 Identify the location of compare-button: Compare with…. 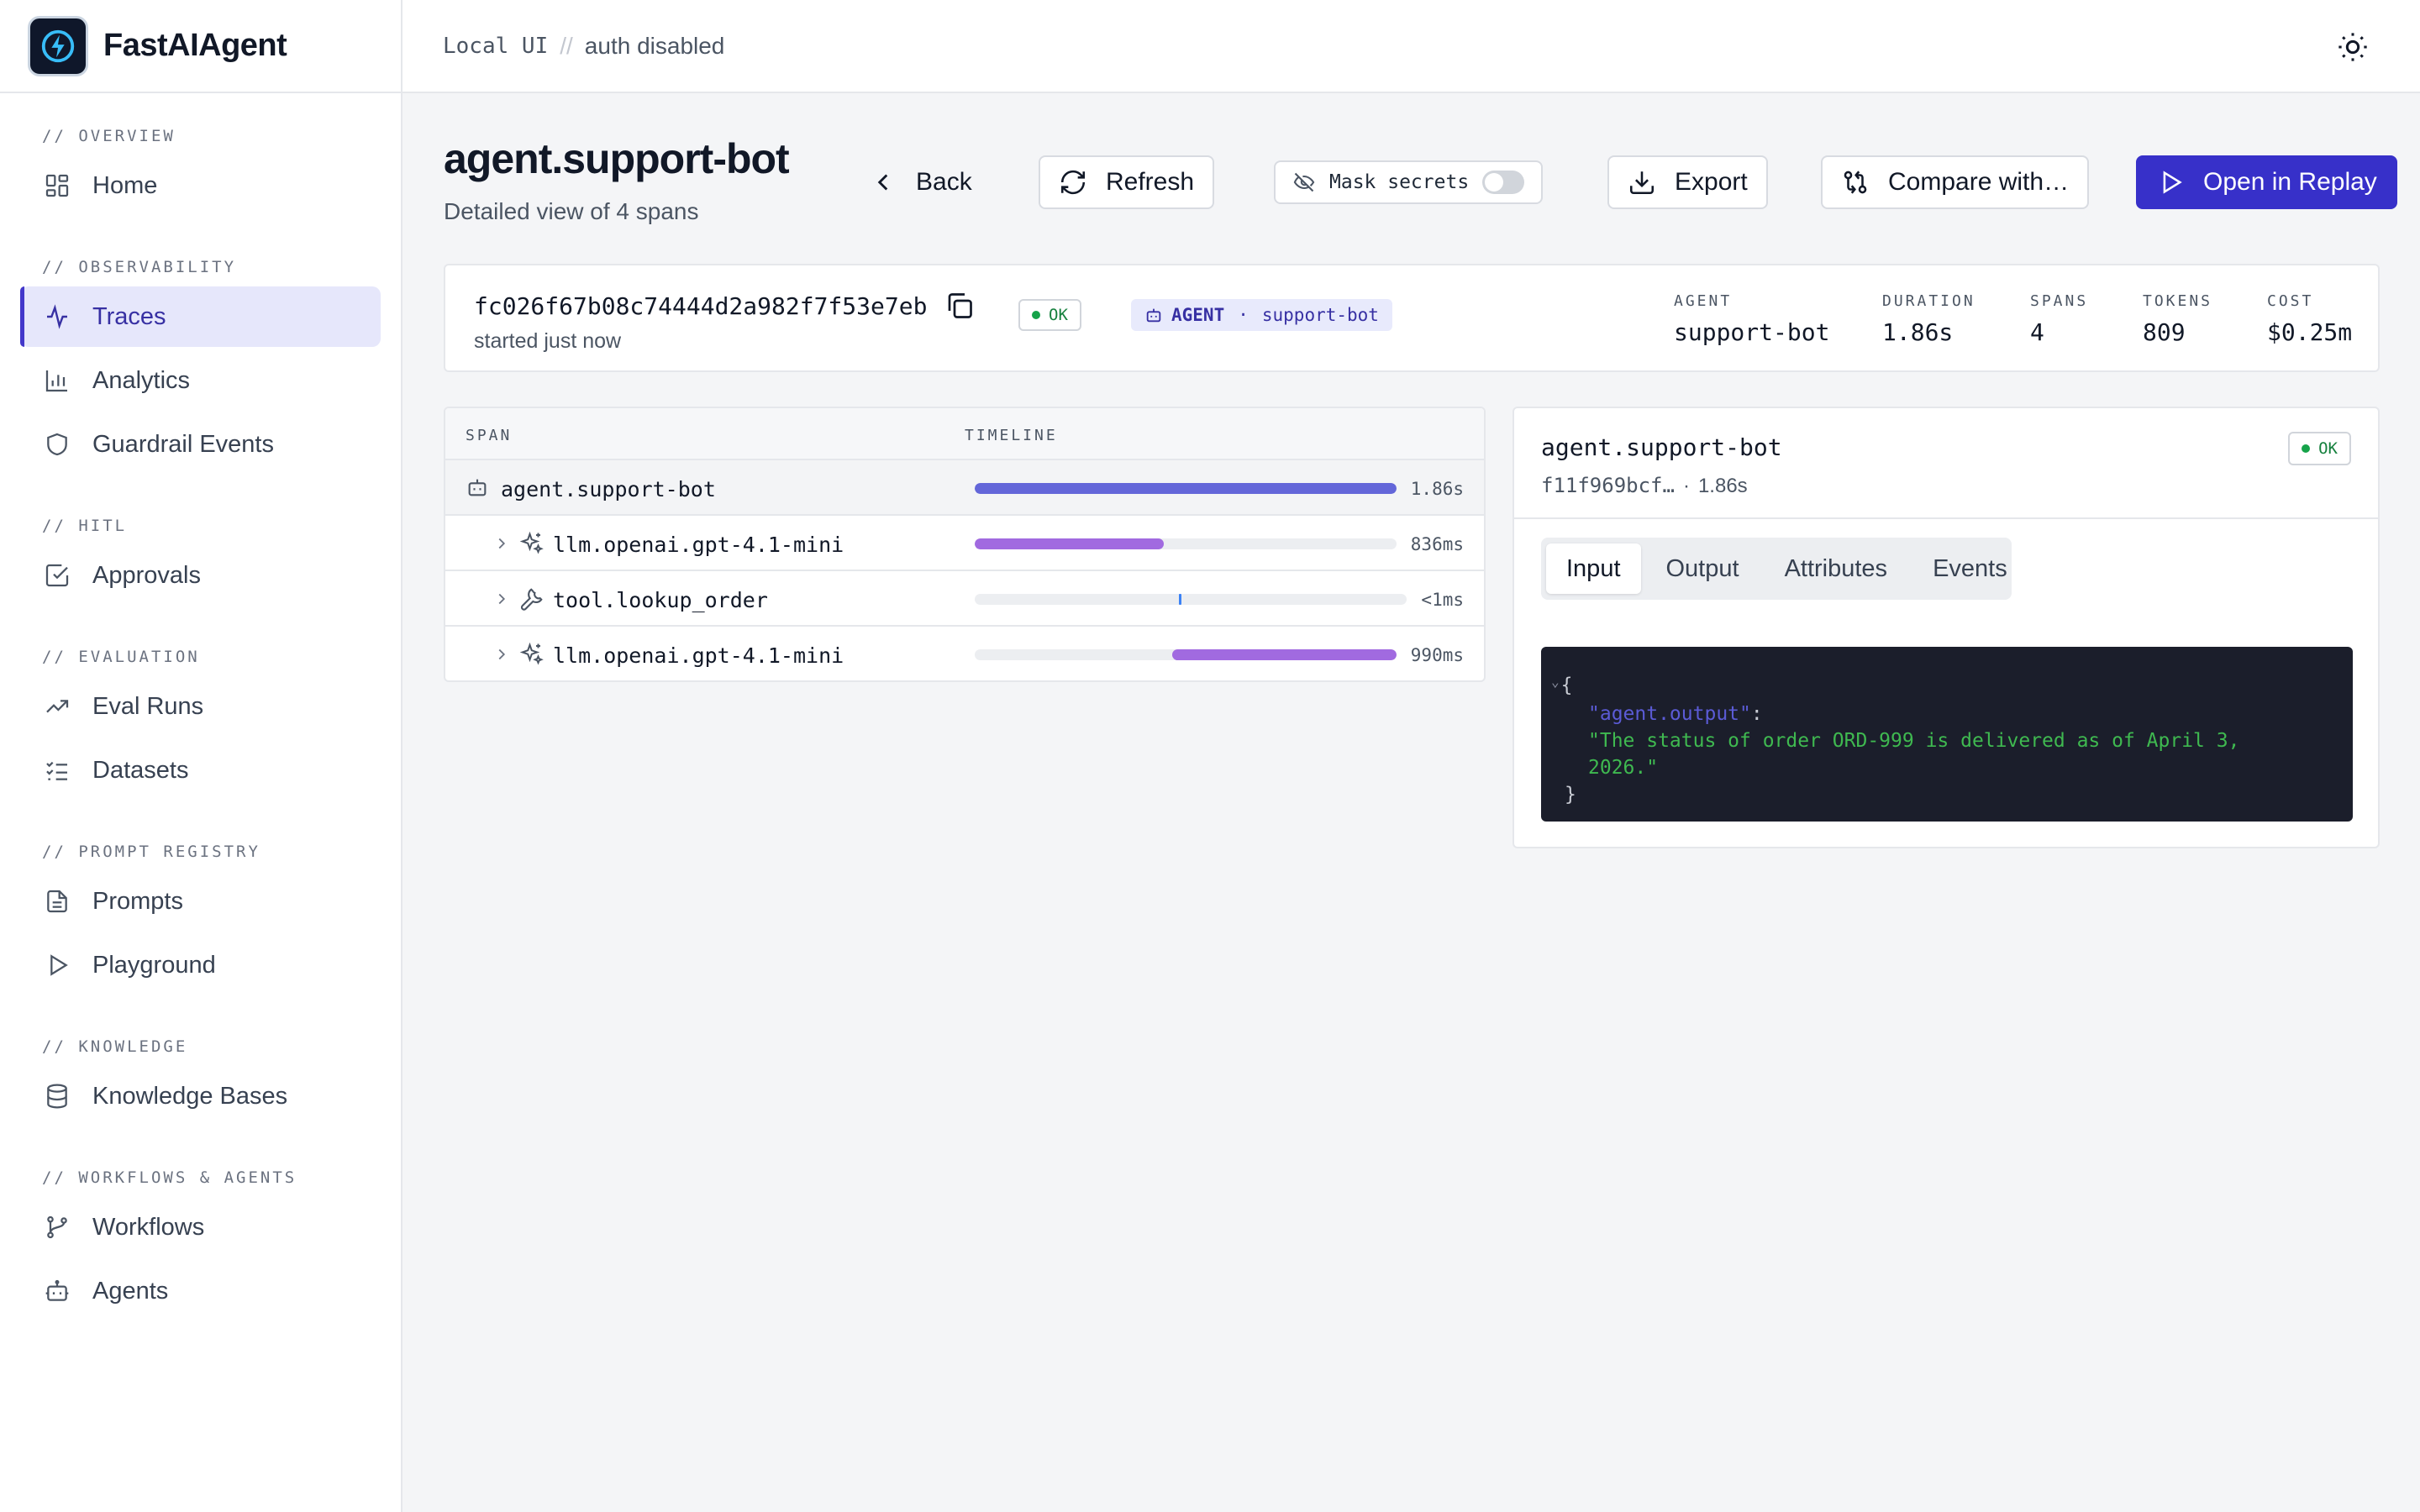
(1955, 182).